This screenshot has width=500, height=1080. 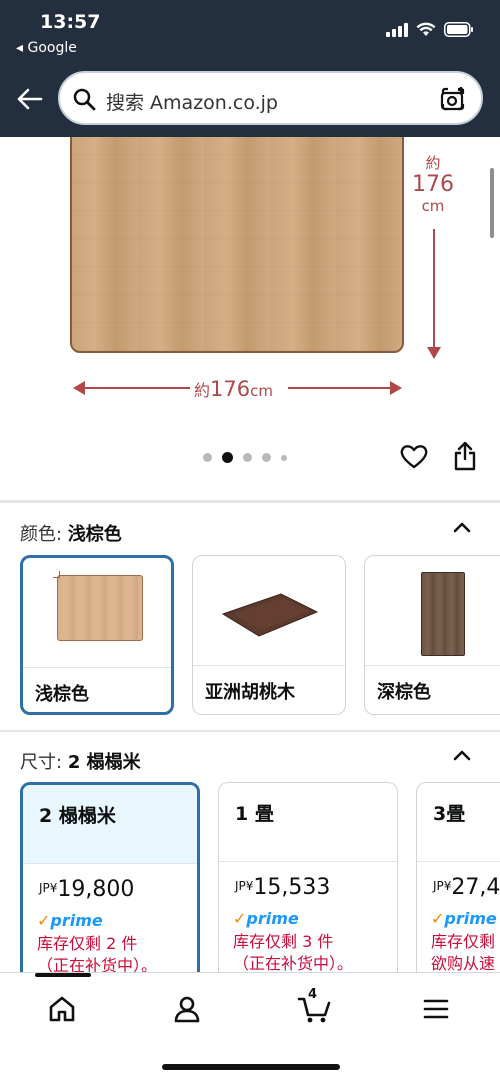 I want to click on height-dim-value: 176, so click(x=433, y=184).